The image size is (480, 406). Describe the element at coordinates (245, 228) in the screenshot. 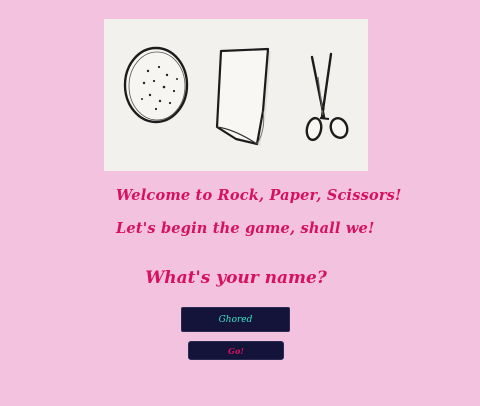

I see `begin-heading: Let's begin the game, shall we!` at that location.